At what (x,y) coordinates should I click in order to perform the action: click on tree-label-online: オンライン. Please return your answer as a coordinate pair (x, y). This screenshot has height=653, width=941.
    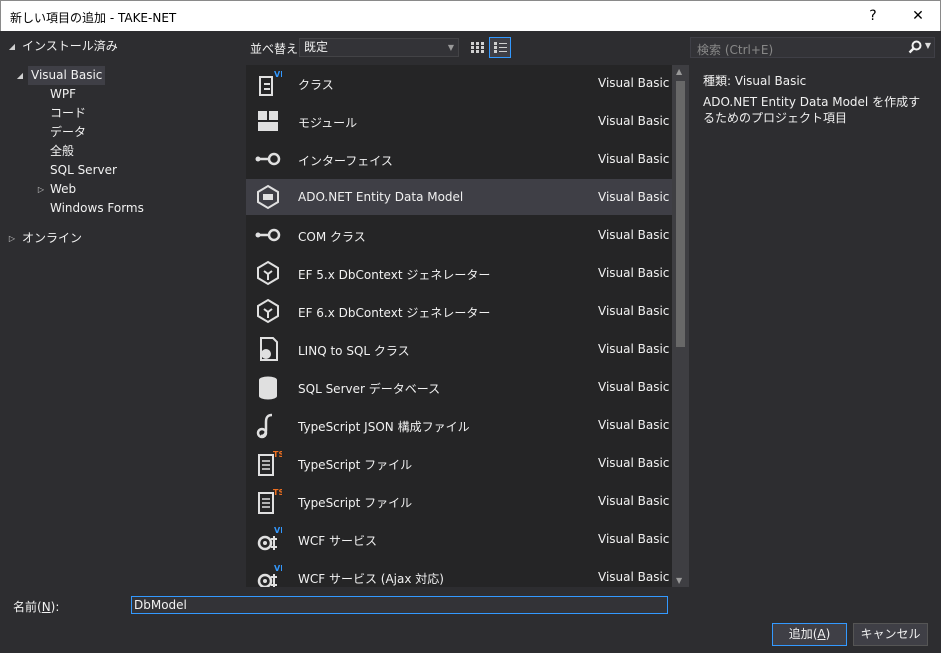
    Looking at the image, I should click on (52, 238).